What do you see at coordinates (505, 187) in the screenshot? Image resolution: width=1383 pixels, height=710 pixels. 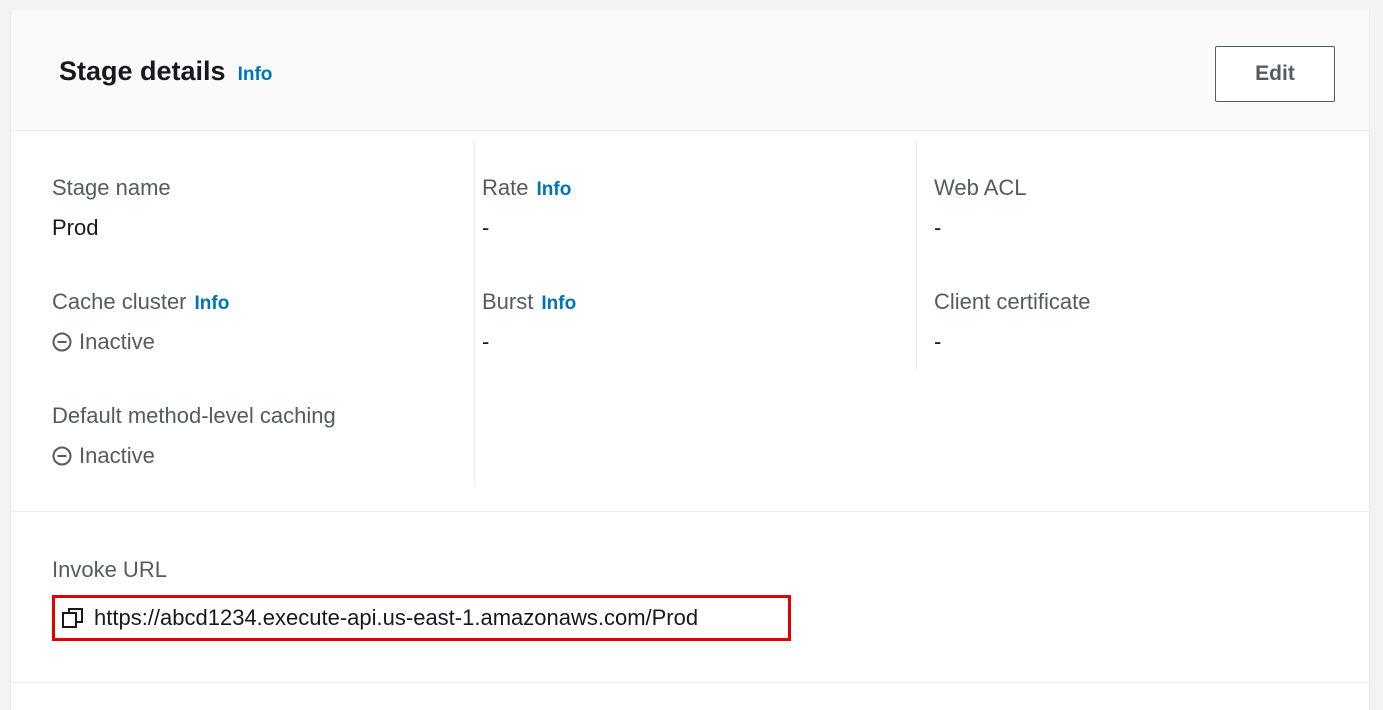 I see `rate-label-text: Rate` at bounding box center [505, 187].